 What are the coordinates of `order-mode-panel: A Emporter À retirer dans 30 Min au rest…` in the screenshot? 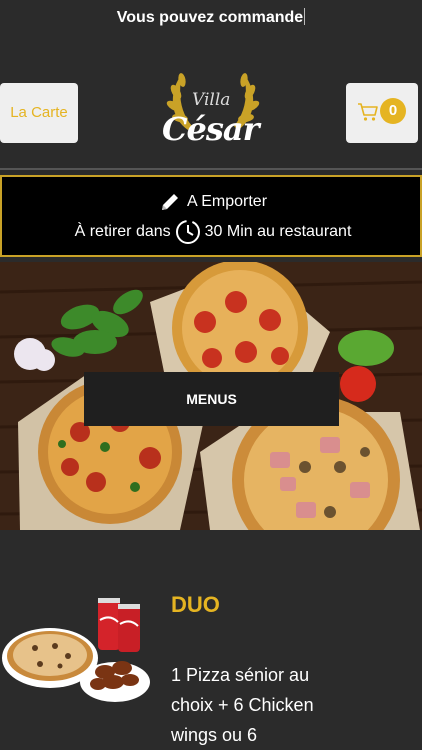 It's located at (211, 216).